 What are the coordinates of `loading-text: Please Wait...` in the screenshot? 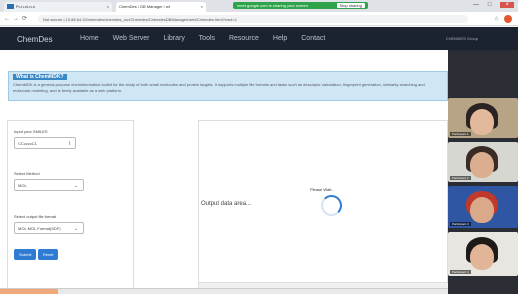 It's located at (322, 189).